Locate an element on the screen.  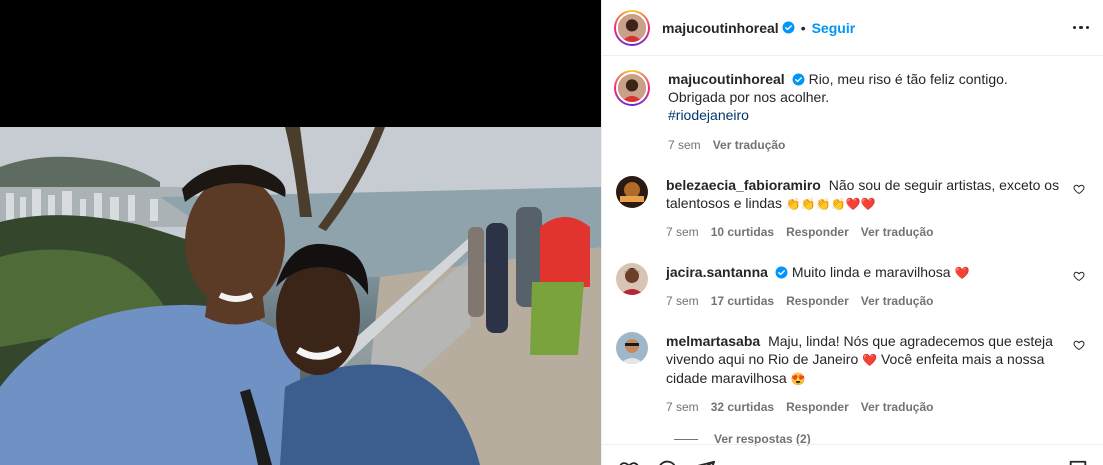
post-action-bar is located at coordinates (852, 454).